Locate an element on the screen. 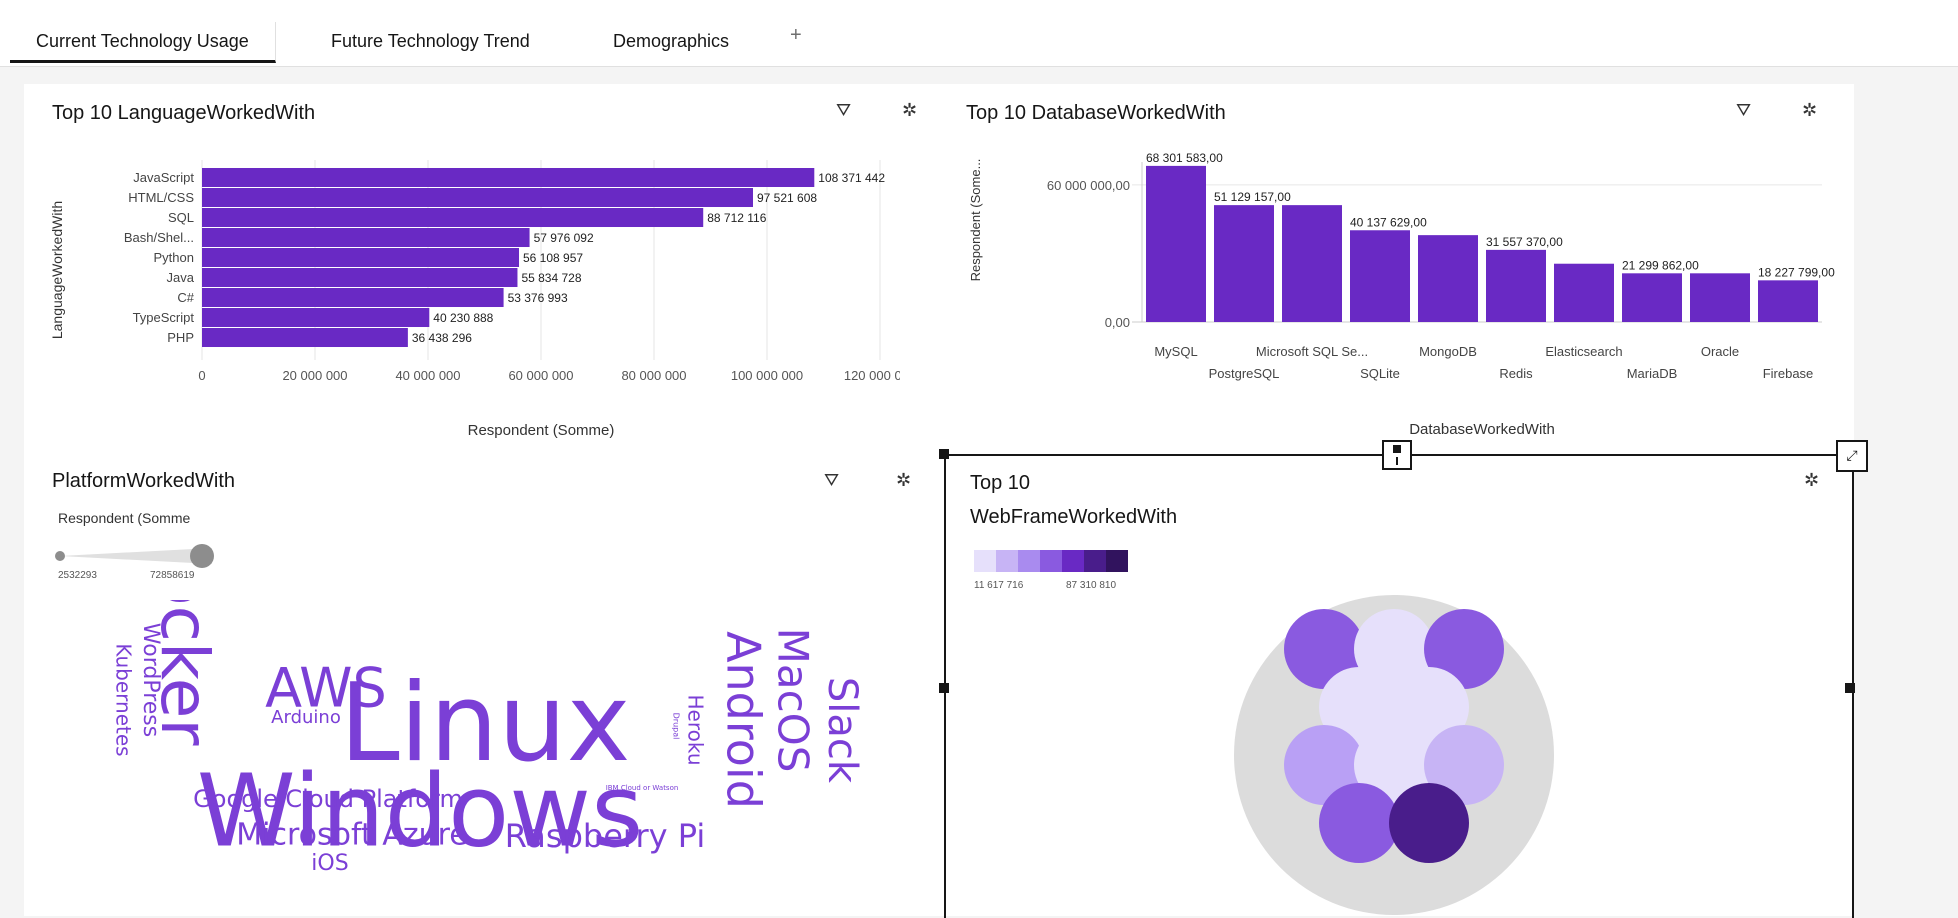 This screenshot has width=1958, height=918. y-tick-label: TypeScript is located at coordinates (164, 317).